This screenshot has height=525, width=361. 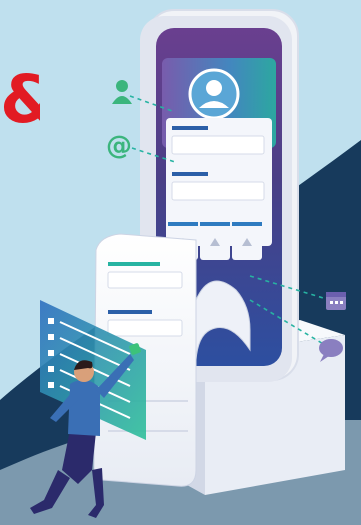 I want to click on at-sign-icon: @, so click(x=119, y=146).